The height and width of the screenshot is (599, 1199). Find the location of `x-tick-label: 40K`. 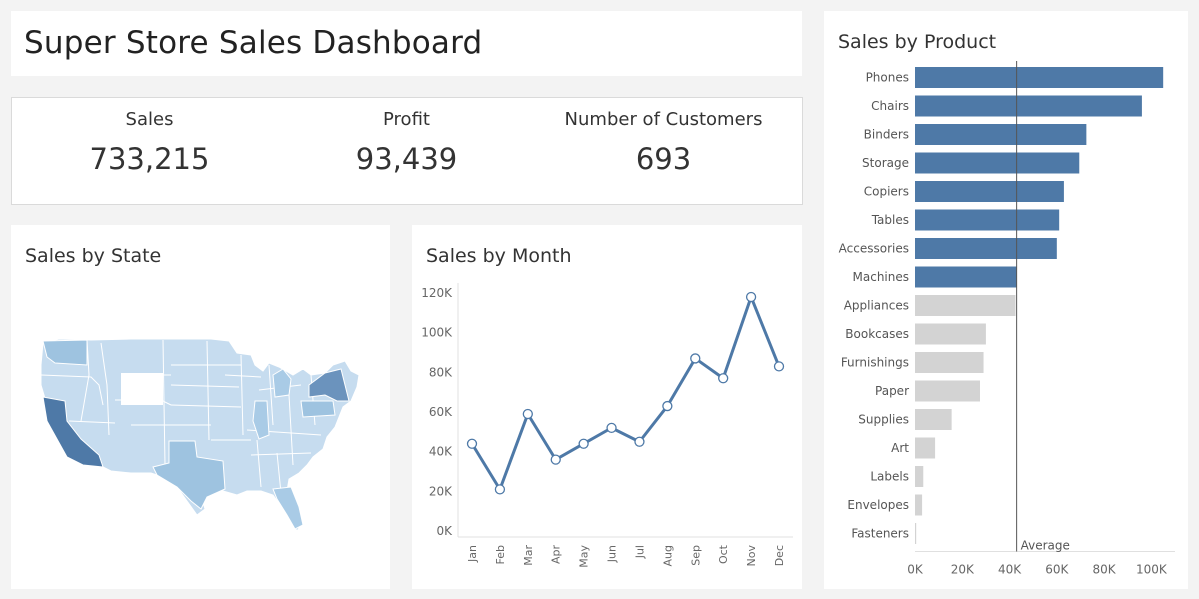

x-tick-label: 40K is located at coordinates (1010, 570).